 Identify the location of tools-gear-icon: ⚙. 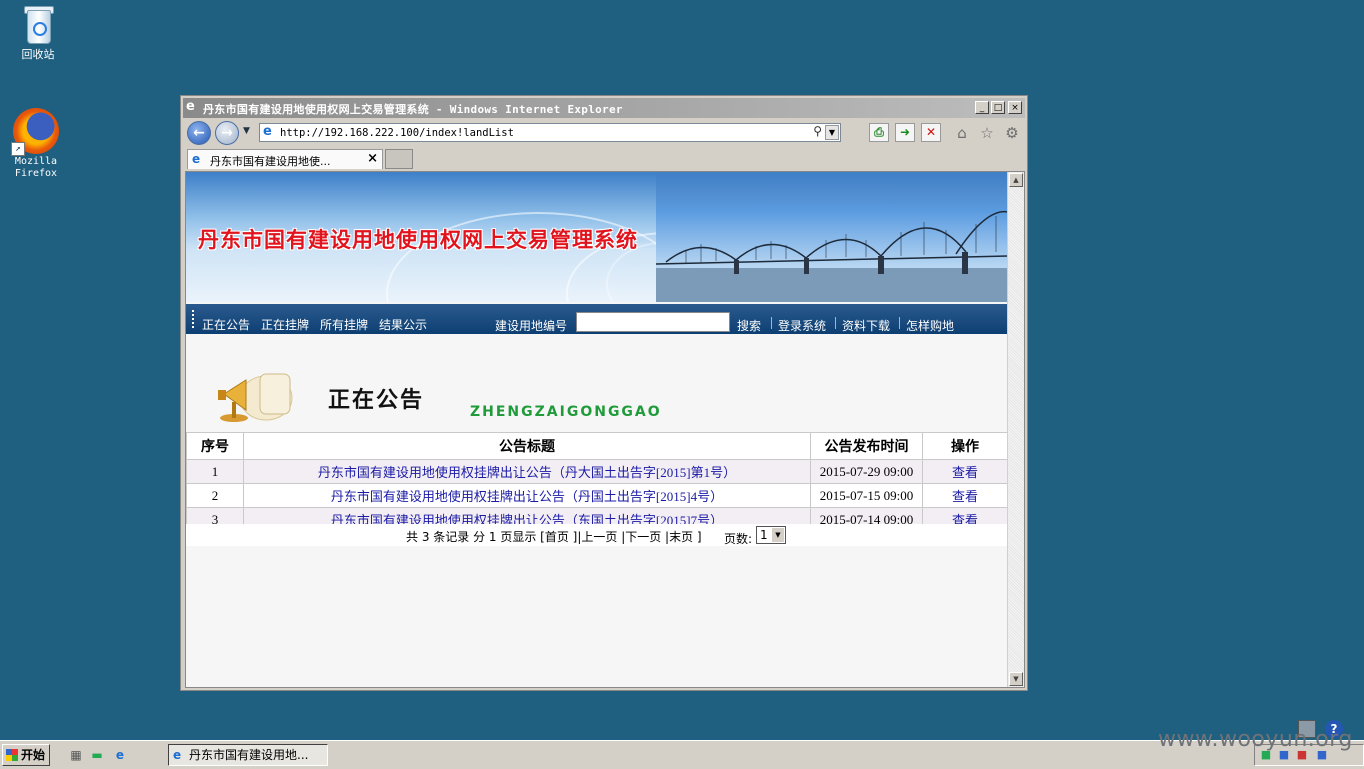
(1012, 133).